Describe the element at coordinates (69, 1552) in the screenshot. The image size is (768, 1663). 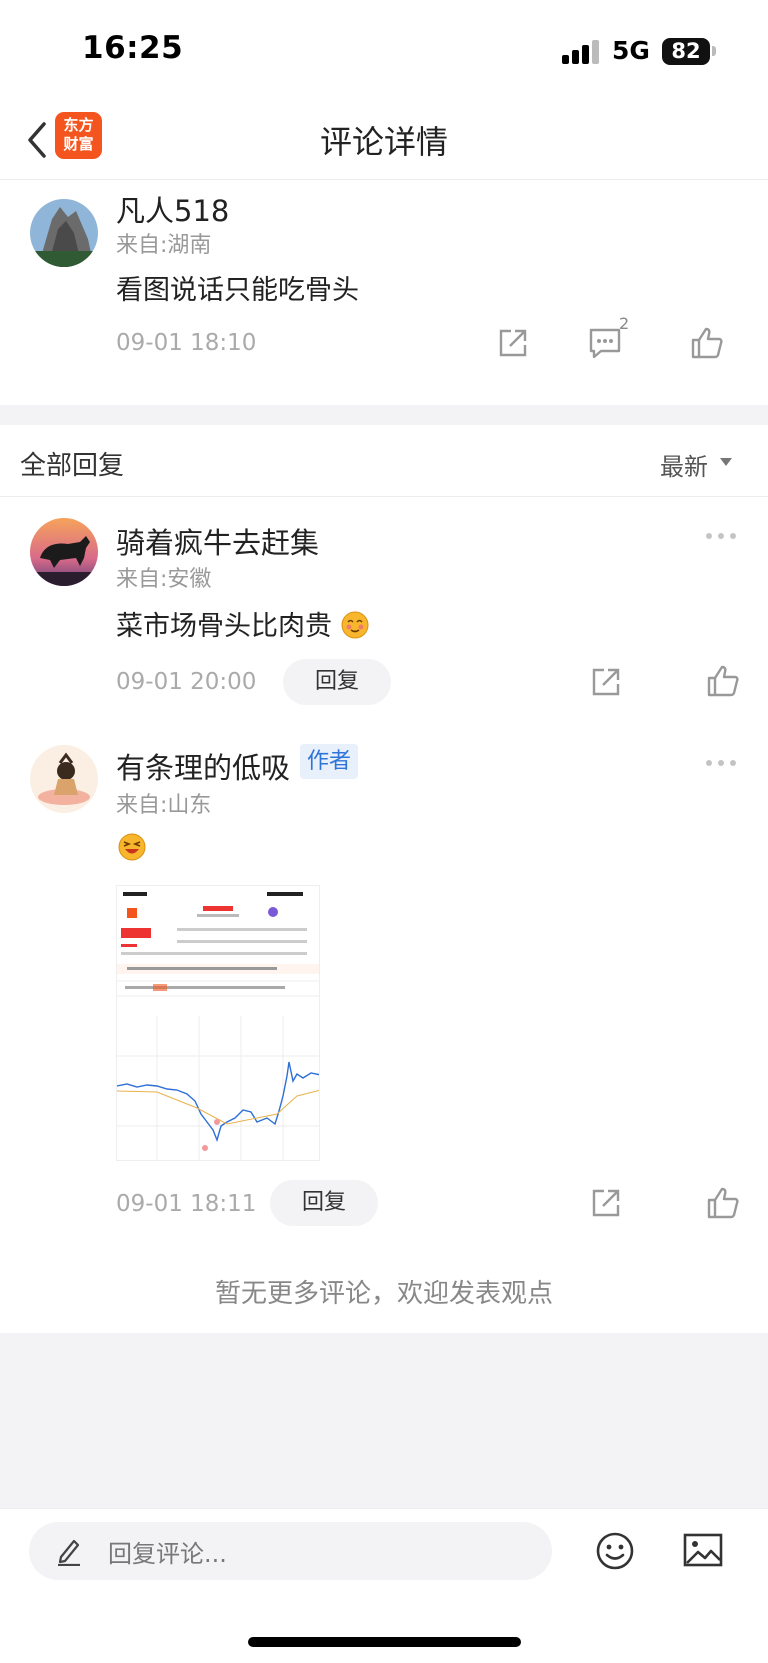
I see `pen-icon` at that location.